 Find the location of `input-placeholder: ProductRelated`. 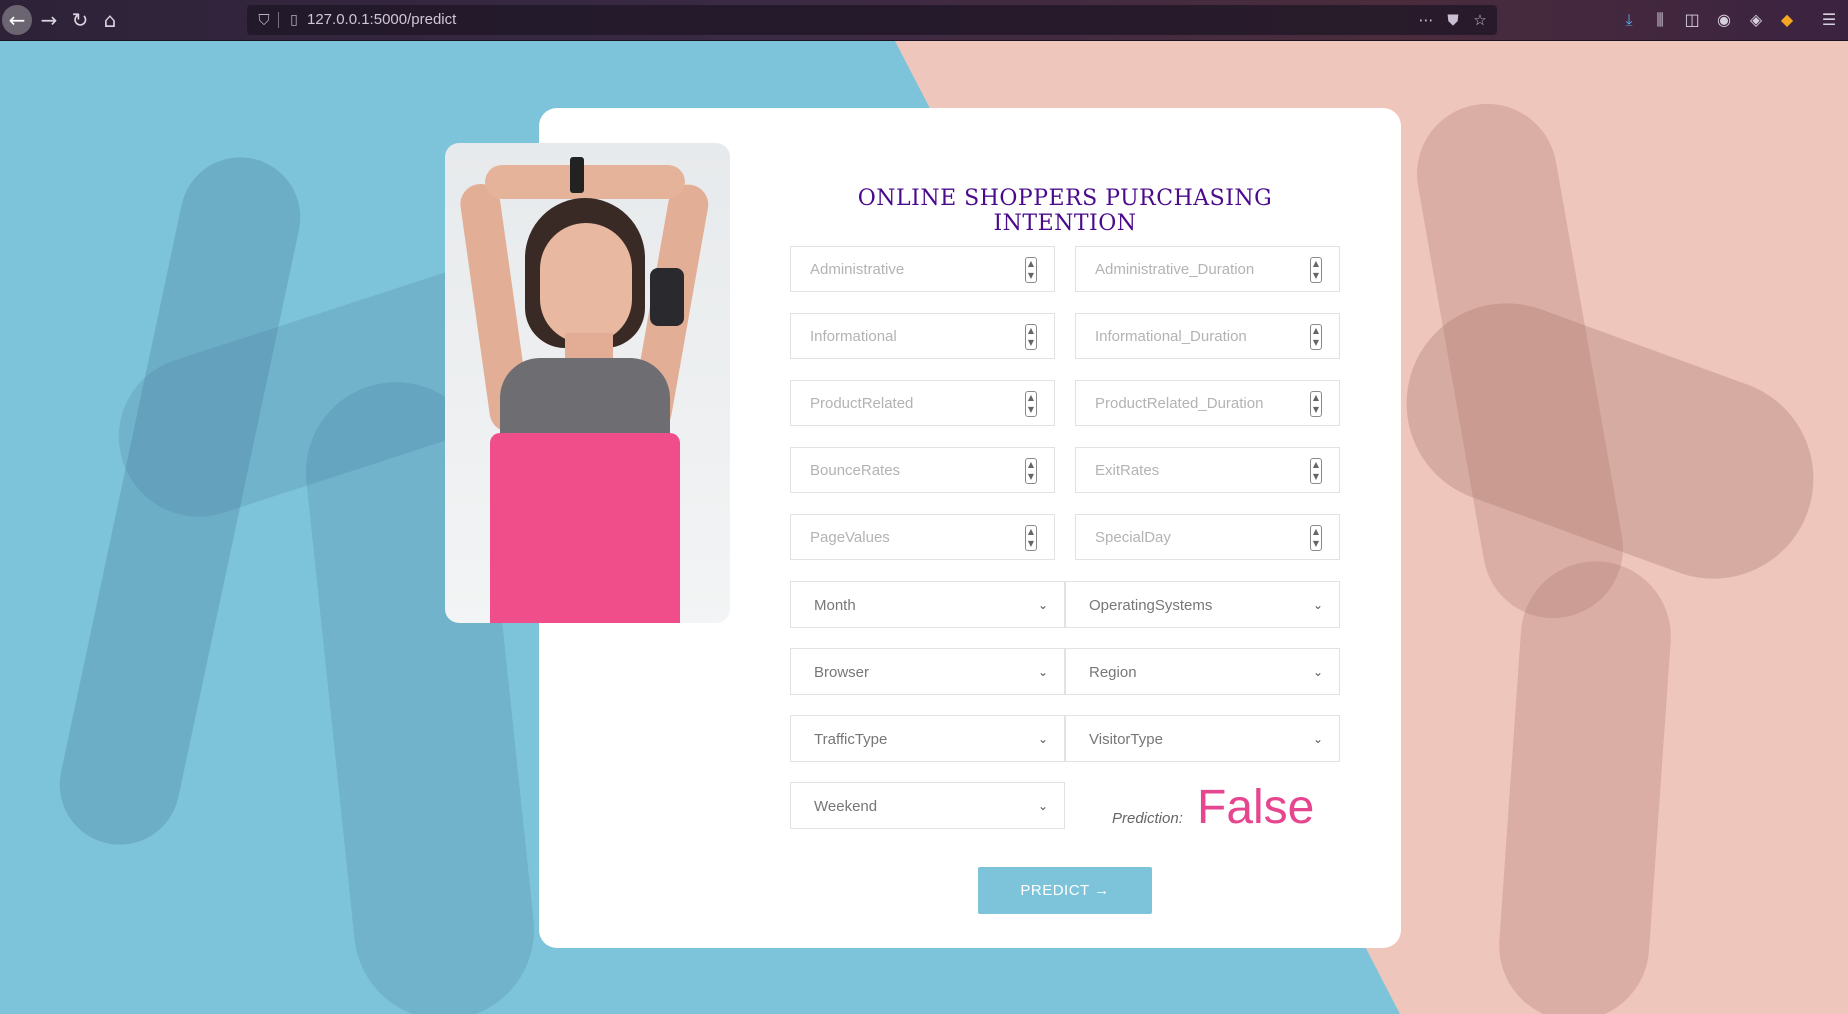

input-placeholder: ProductRelated is located at coordinates (862, 403).